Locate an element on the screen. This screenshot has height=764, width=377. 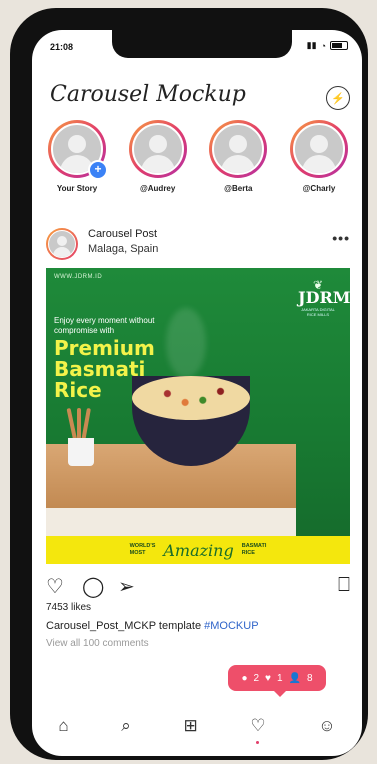
story-berta: @Berta is located at coordinates (238, 156).